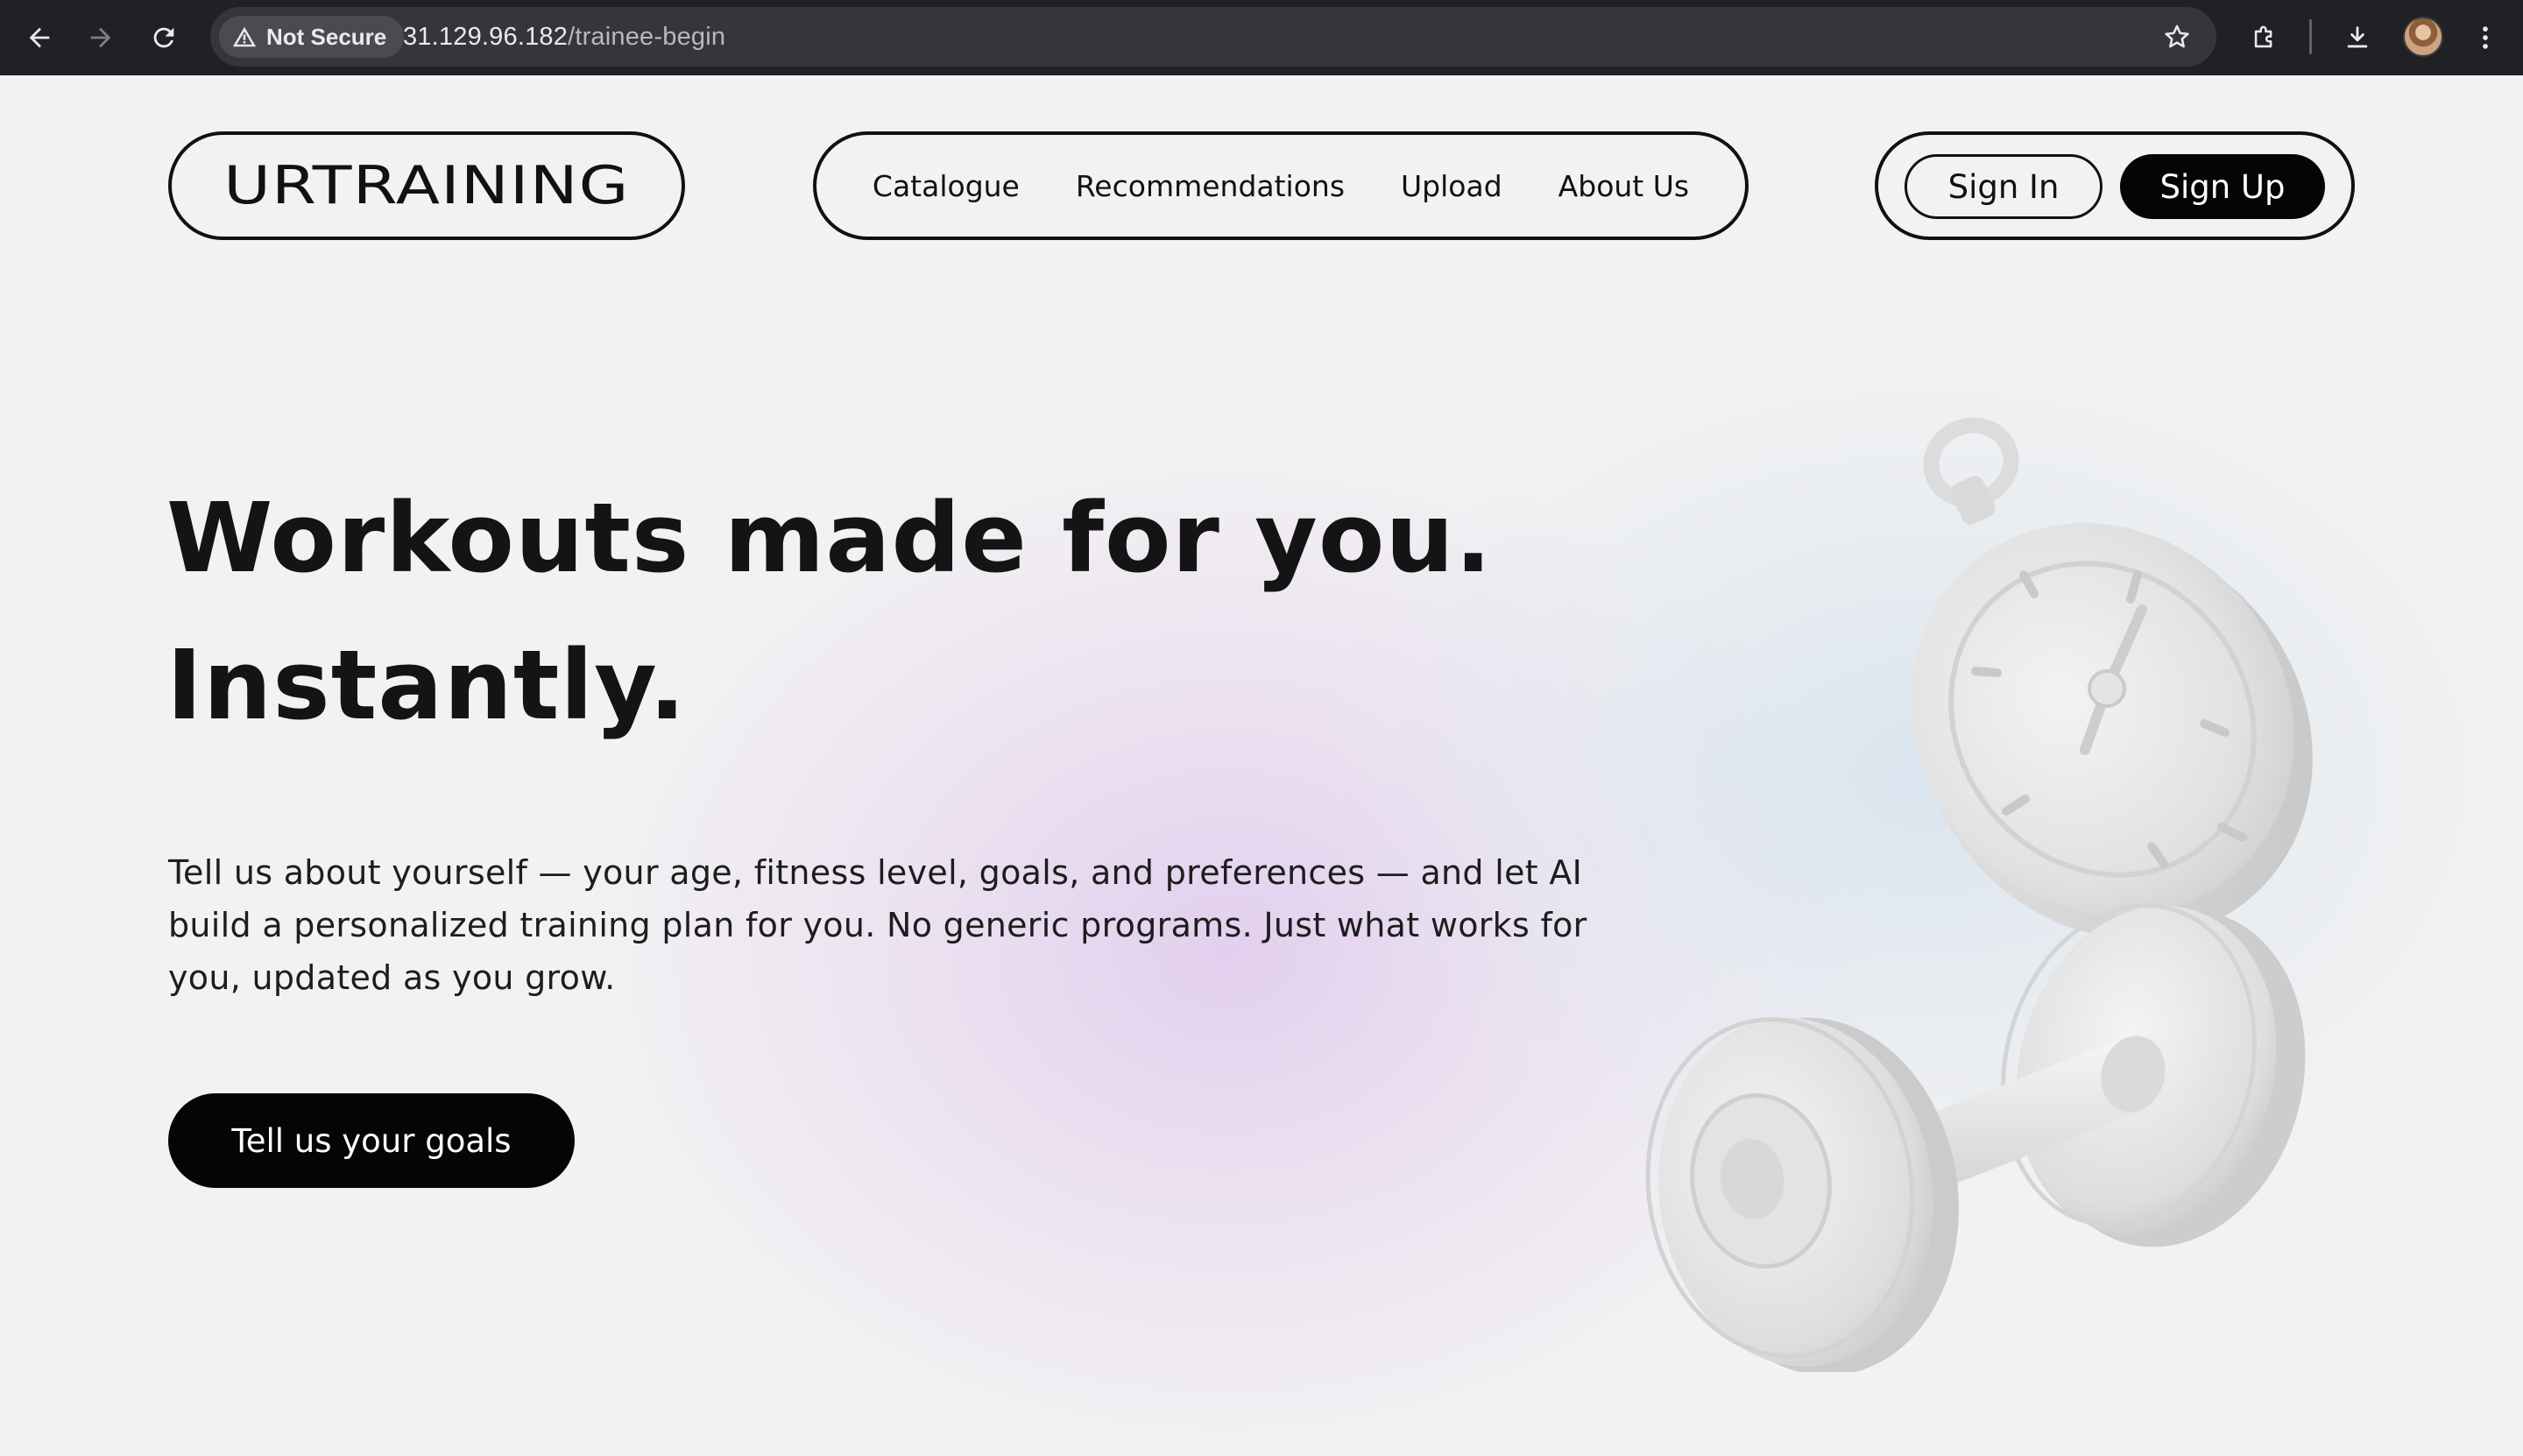 This screenshot has width=2523, height=1456. What do you see at coordinates (245, 36) in the screenshot?
I see `warning-triangle-icon` at bounding box center [245, 36].